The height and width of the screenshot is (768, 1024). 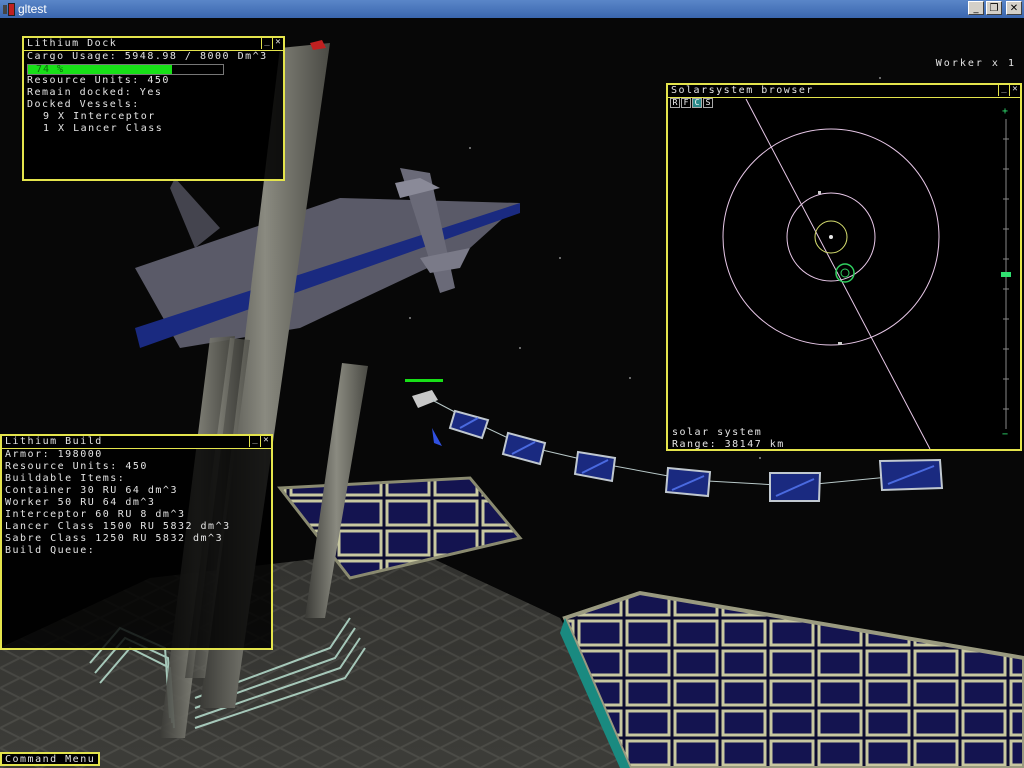 I want to click on build-minimize-button: _, so click(x=254, y=441).